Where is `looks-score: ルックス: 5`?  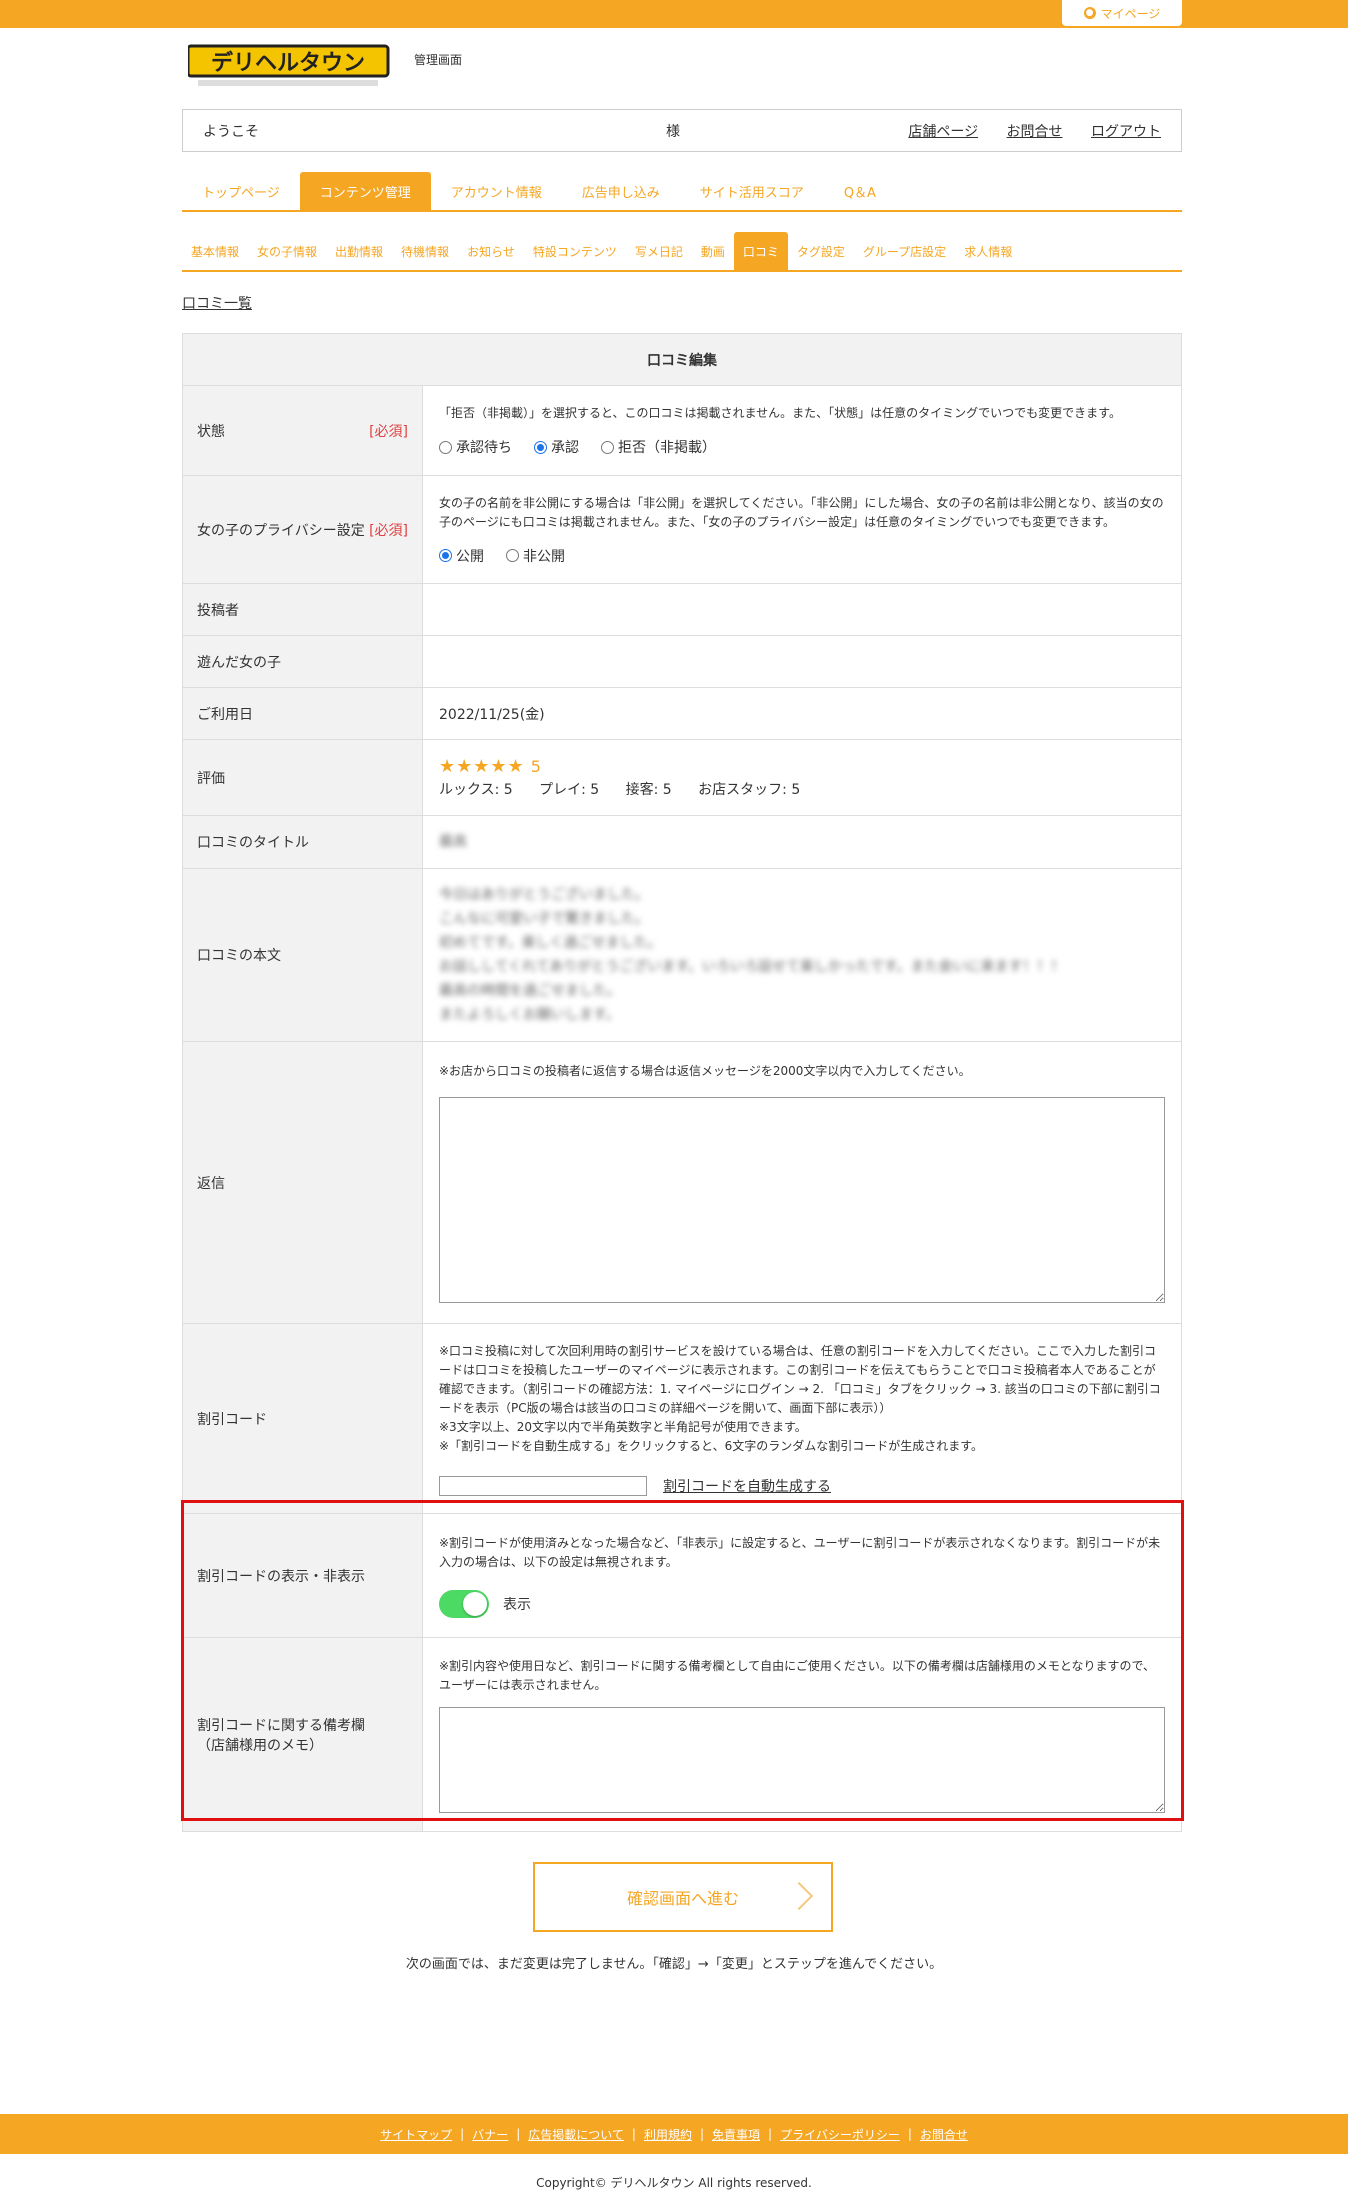
looks-score: ルックス: 5 is located at coordinates (476, 790).